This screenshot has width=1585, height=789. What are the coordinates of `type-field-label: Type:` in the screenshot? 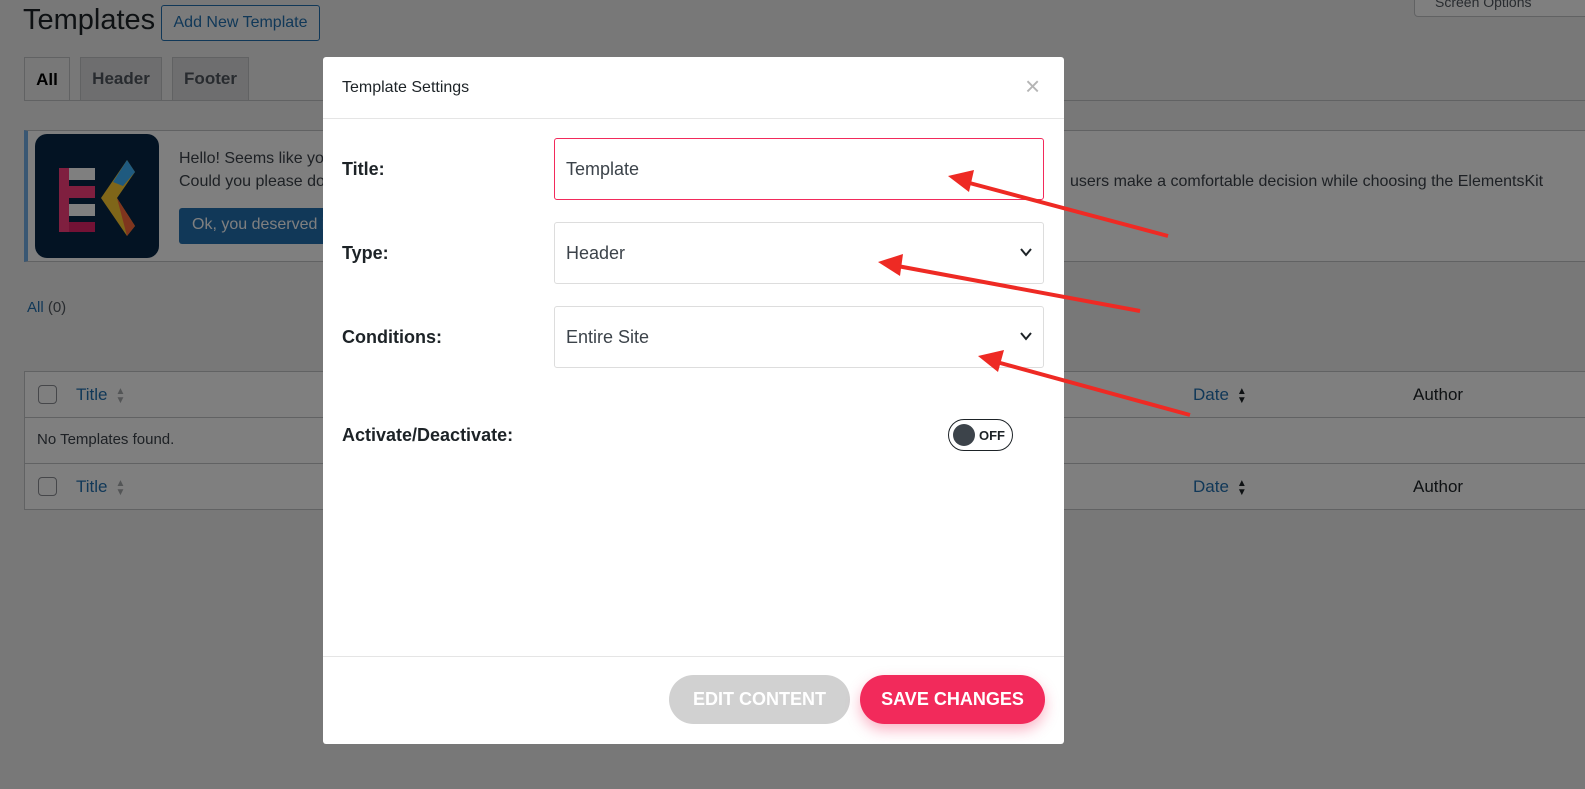 It's located at (365, 253).